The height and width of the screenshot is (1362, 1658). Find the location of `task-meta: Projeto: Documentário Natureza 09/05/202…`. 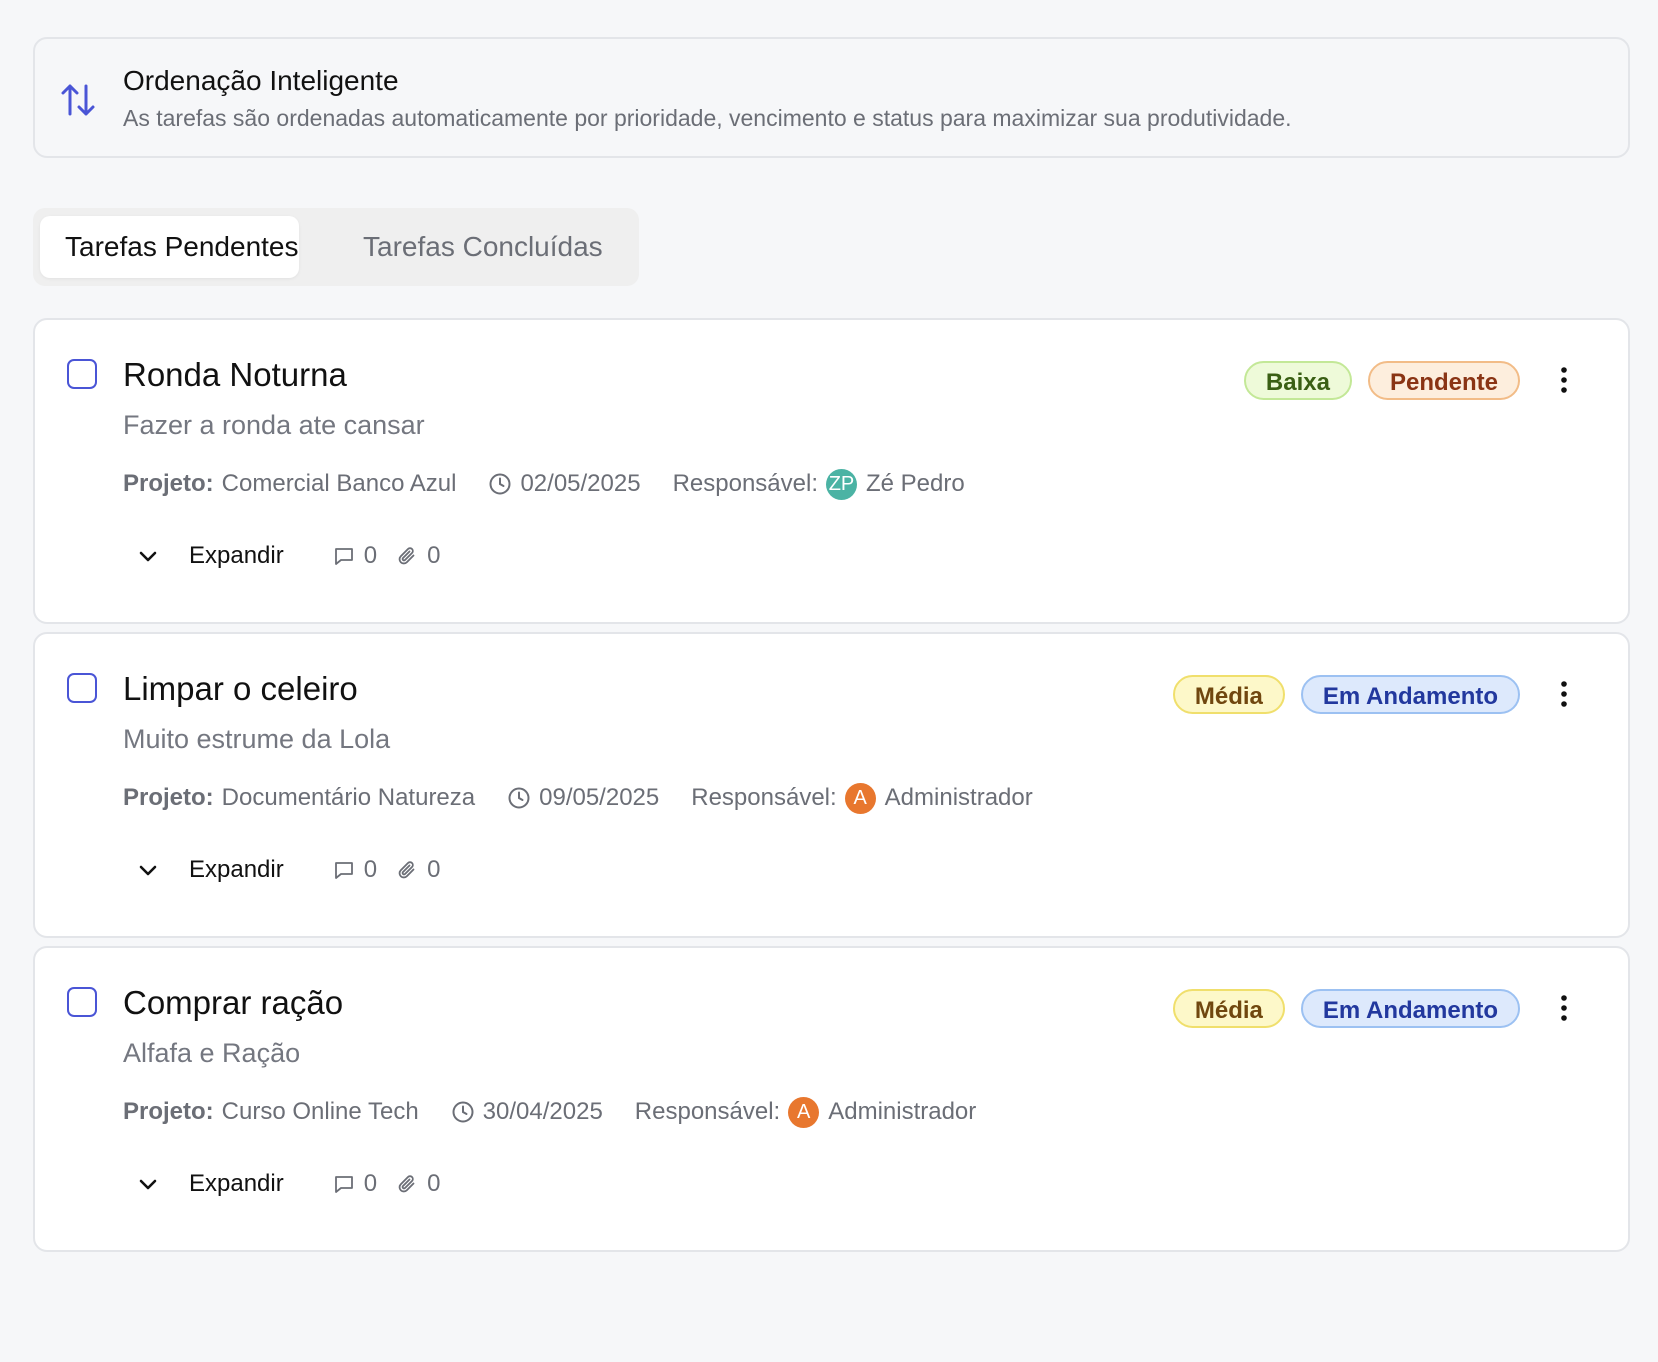

task-meta: Projeto: Documentário Natureza 09/05/202… is located at coordinates (578, 798).